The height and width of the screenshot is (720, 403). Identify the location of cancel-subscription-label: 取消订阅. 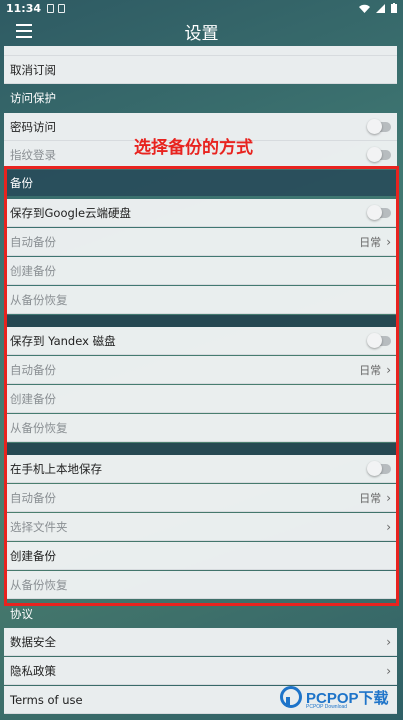
(33, 69).